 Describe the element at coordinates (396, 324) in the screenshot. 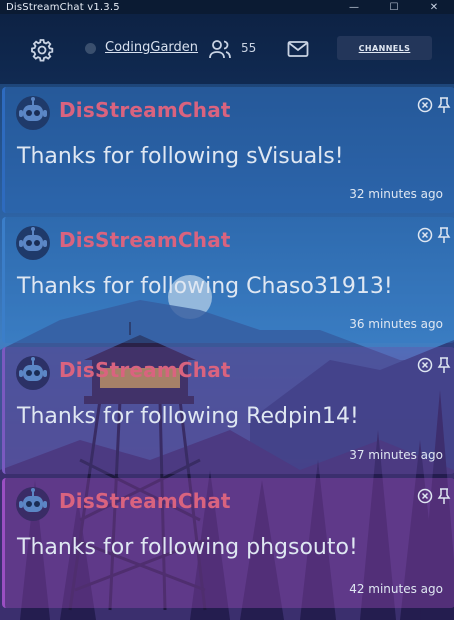

I see `message-timestamp: 36 minutes ago` at that location.